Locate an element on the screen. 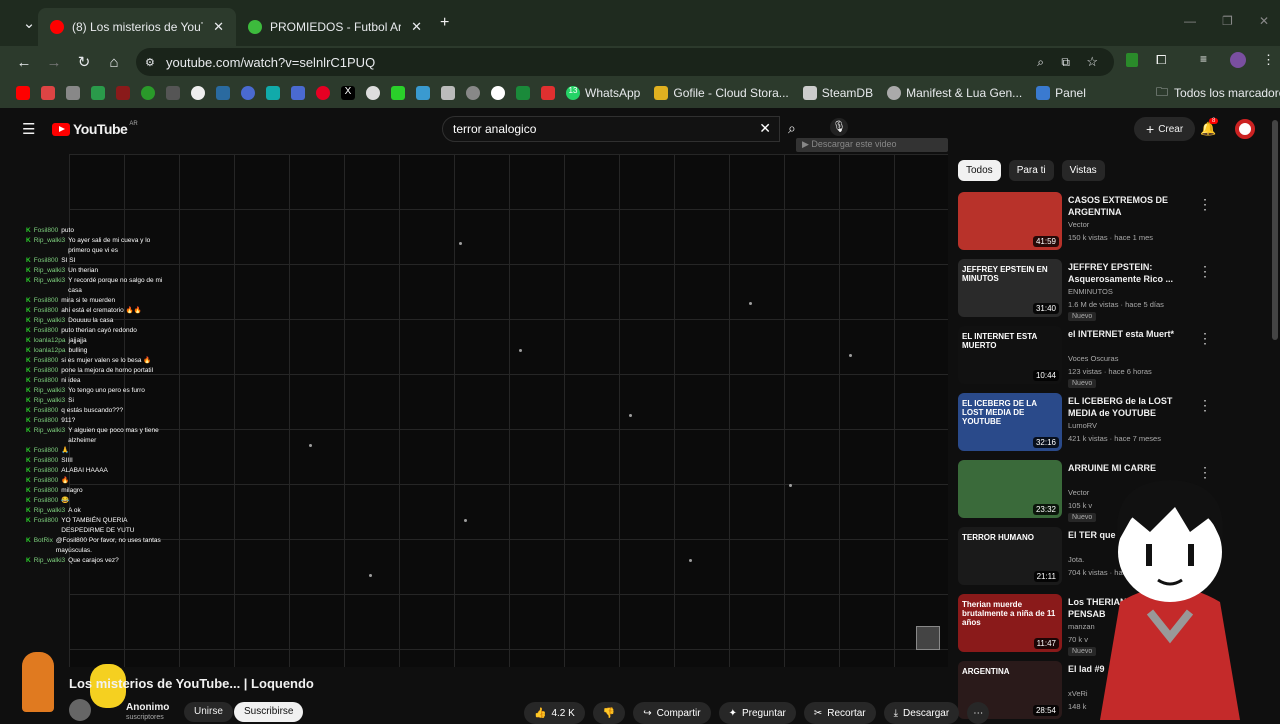 Image resolution: width=1280 pixels, height=724 pixels. account-avatar is located at coordinates (1245, 129).